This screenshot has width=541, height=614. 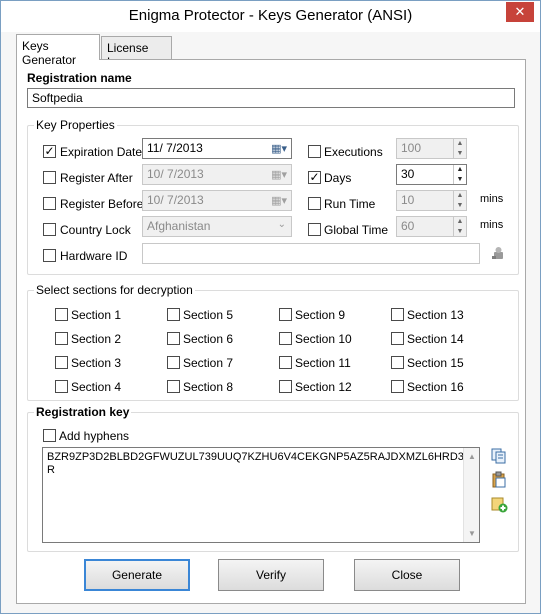 What do you see at coordinates (179, 226) in the screenshot?
I see `country-lock-value: Afghanistan` at bounding box center [179, 226].